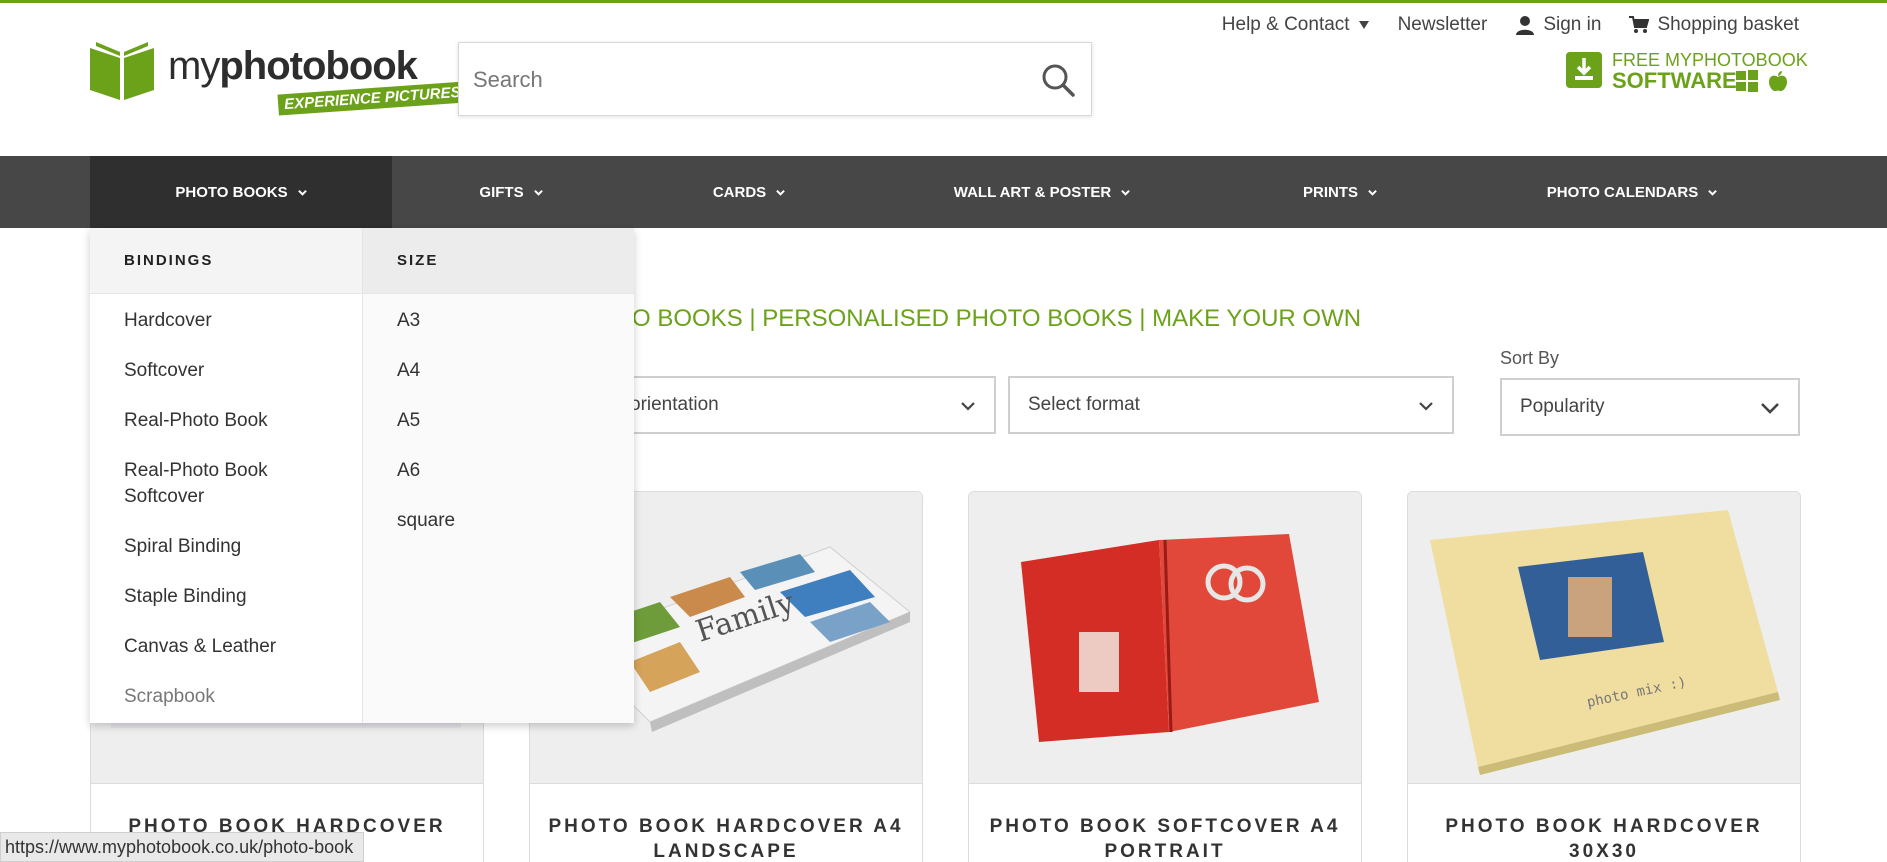 This screenshot has height=862, width=1887. What do you see at coordinates (1622, 192) in the screenshot?
I see `nav-label: PHOTO CALENDARS` at bounding box center [1622, 192].